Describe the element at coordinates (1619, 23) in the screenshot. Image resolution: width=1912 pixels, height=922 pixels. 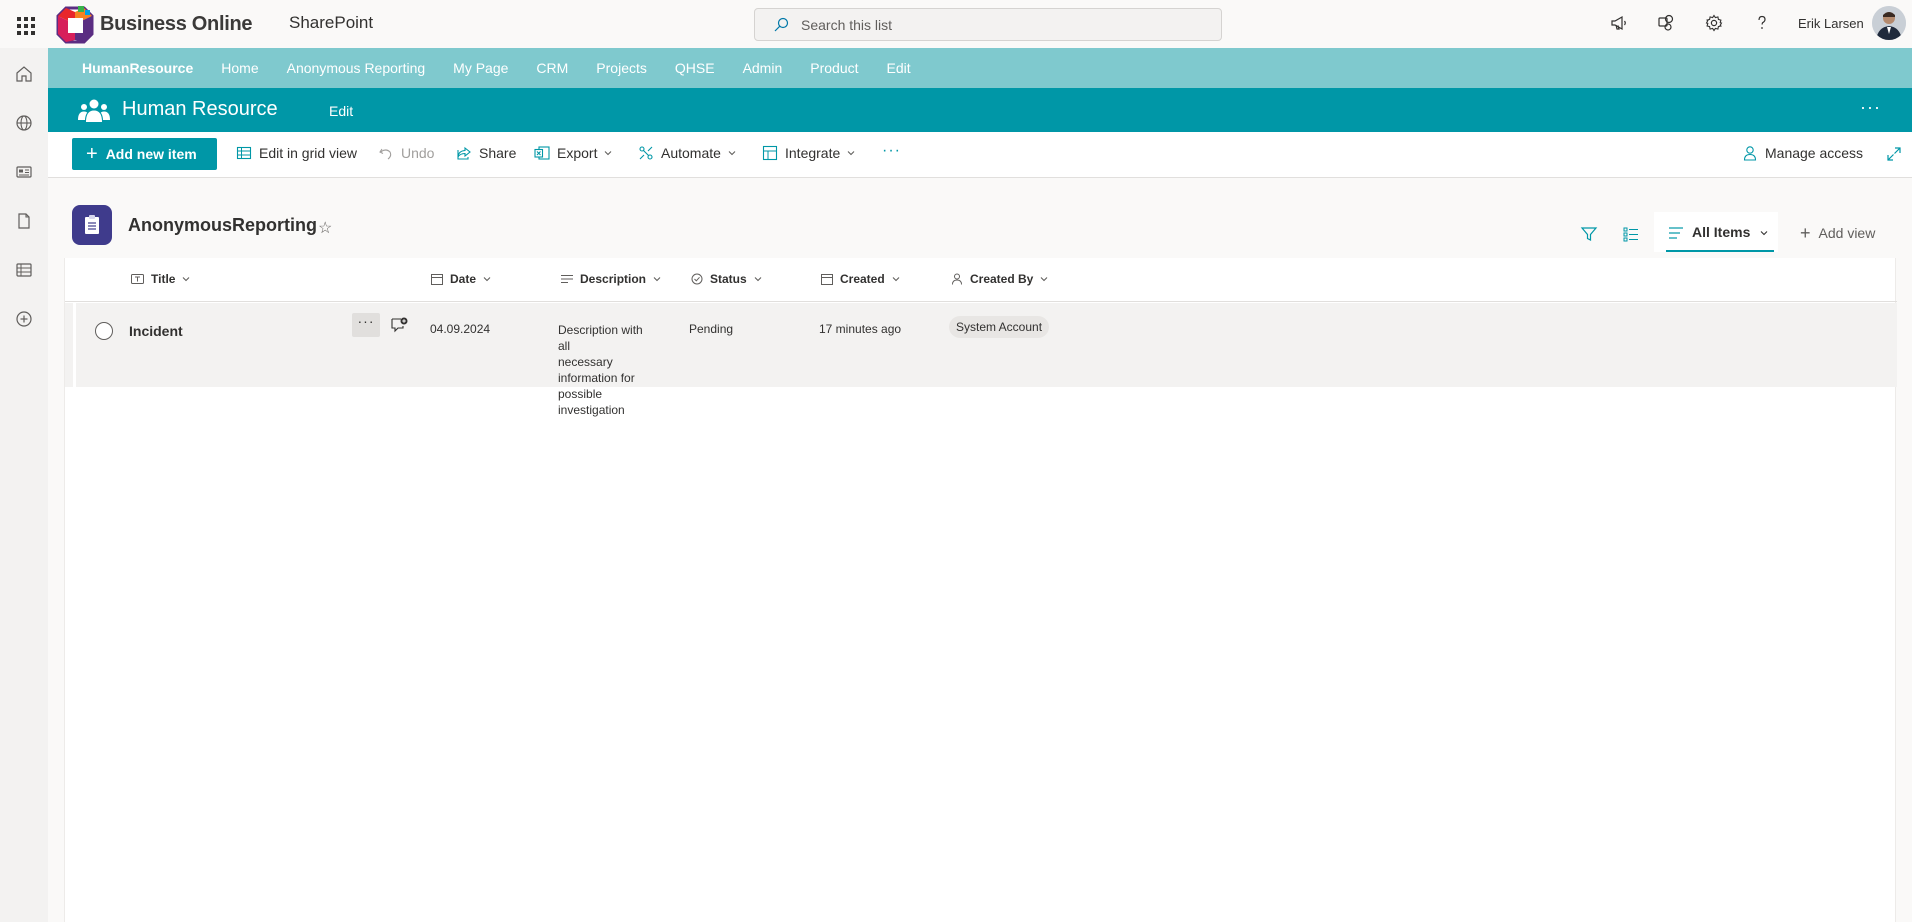
I see `megaphone-icon` at that location.